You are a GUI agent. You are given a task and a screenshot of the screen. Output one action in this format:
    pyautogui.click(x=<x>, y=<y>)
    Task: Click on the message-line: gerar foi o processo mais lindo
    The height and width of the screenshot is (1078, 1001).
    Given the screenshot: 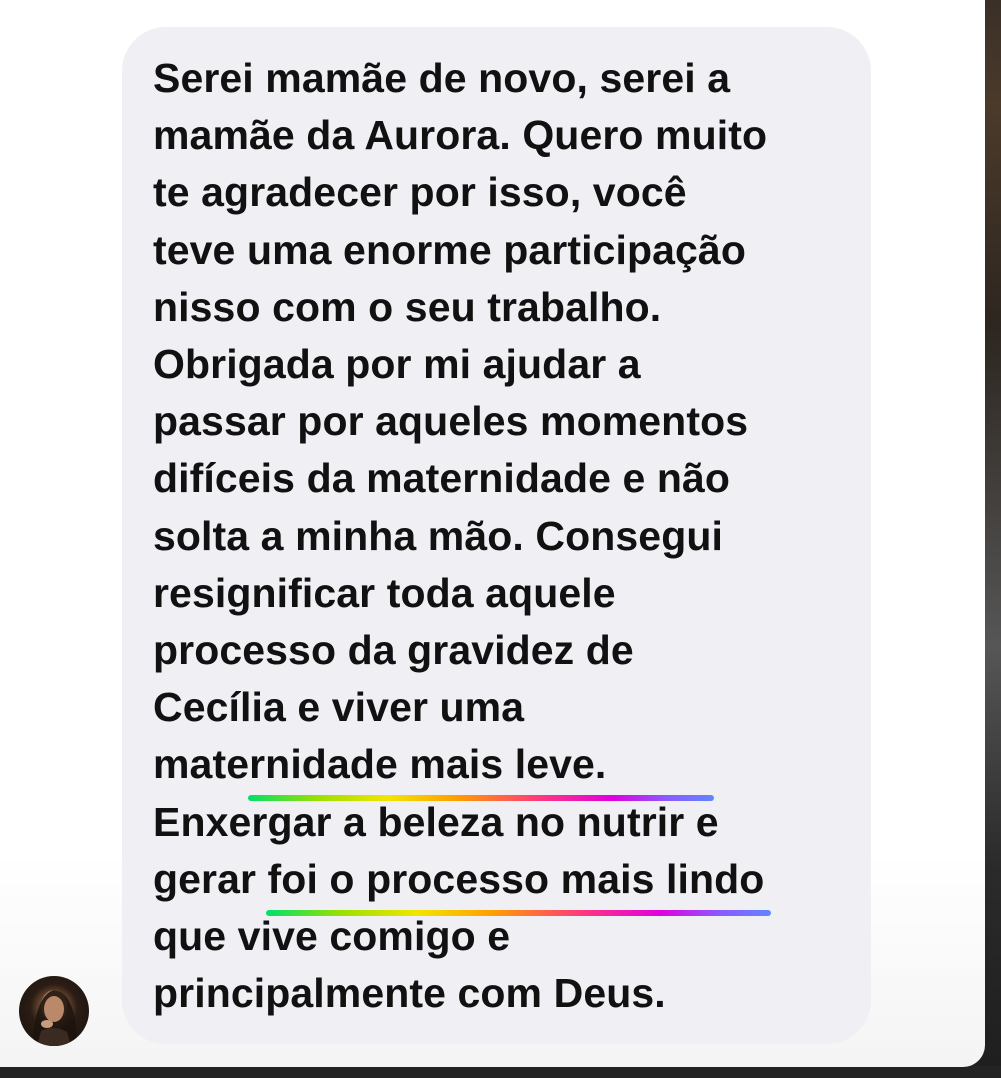 What is the action you would take?
    pyautogui.click(x=459, y=878)
    